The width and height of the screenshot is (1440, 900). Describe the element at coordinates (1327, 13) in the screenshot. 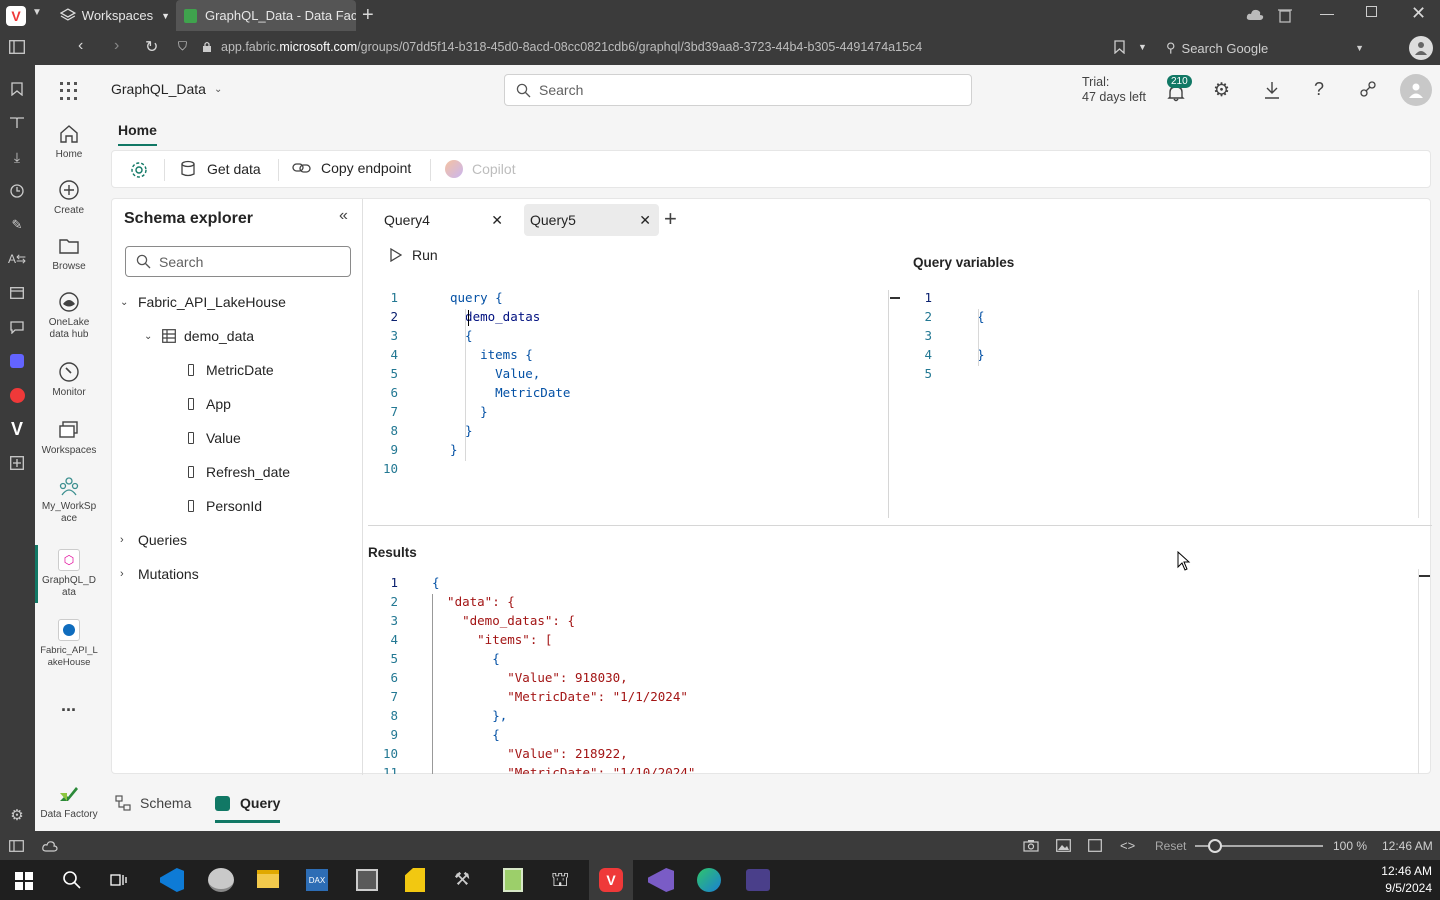

I see `minimize-icon: —` at that location.